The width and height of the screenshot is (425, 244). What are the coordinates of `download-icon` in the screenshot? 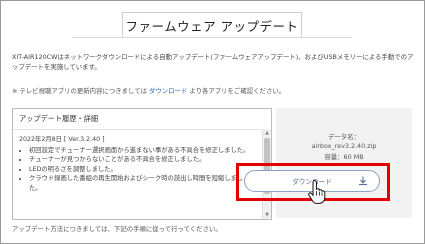 It's located at (363, 181).